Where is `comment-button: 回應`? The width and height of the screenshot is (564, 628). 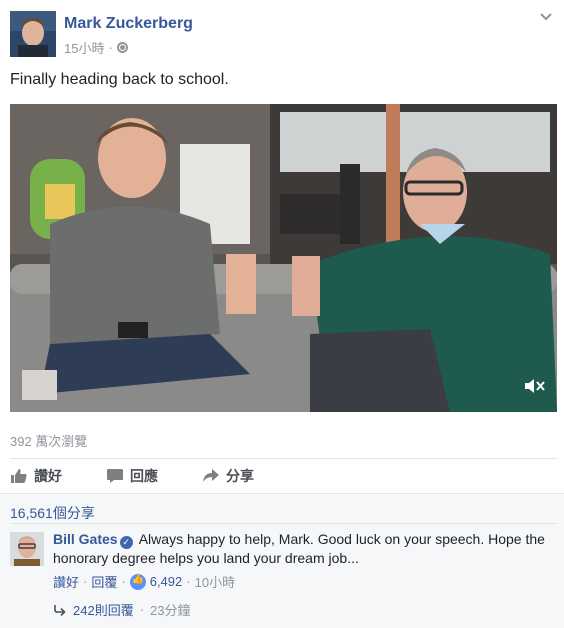
comment-button: 回應 is located at coordinates (132, 476).